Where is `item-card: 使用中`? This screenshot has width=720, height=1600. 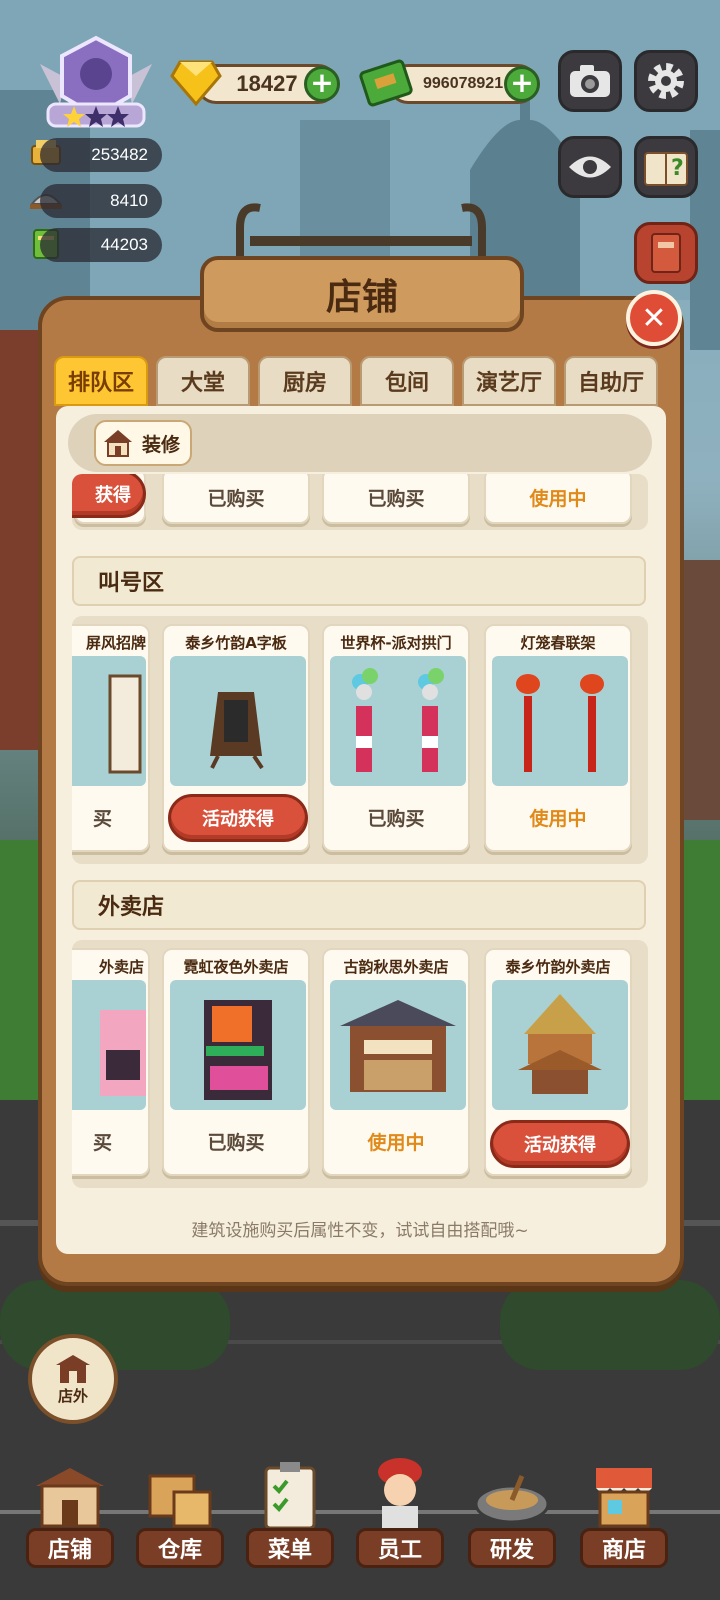
item-card: 使用中 is located at coordinates (558, 499).